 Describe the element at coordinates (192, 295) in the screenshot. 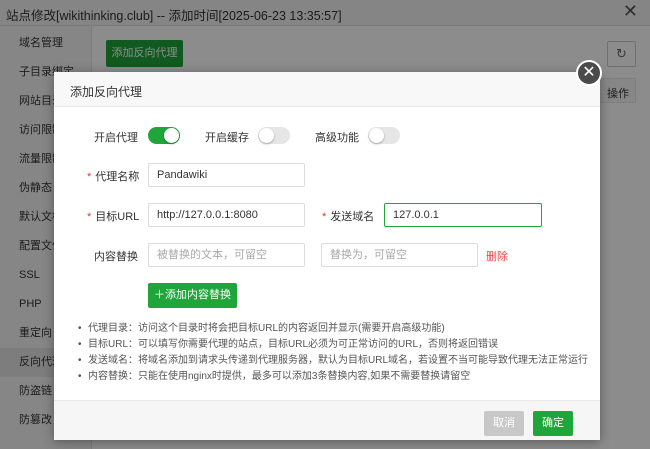

I see `add-content-replace-button: ＋添加内容替换` at that location.